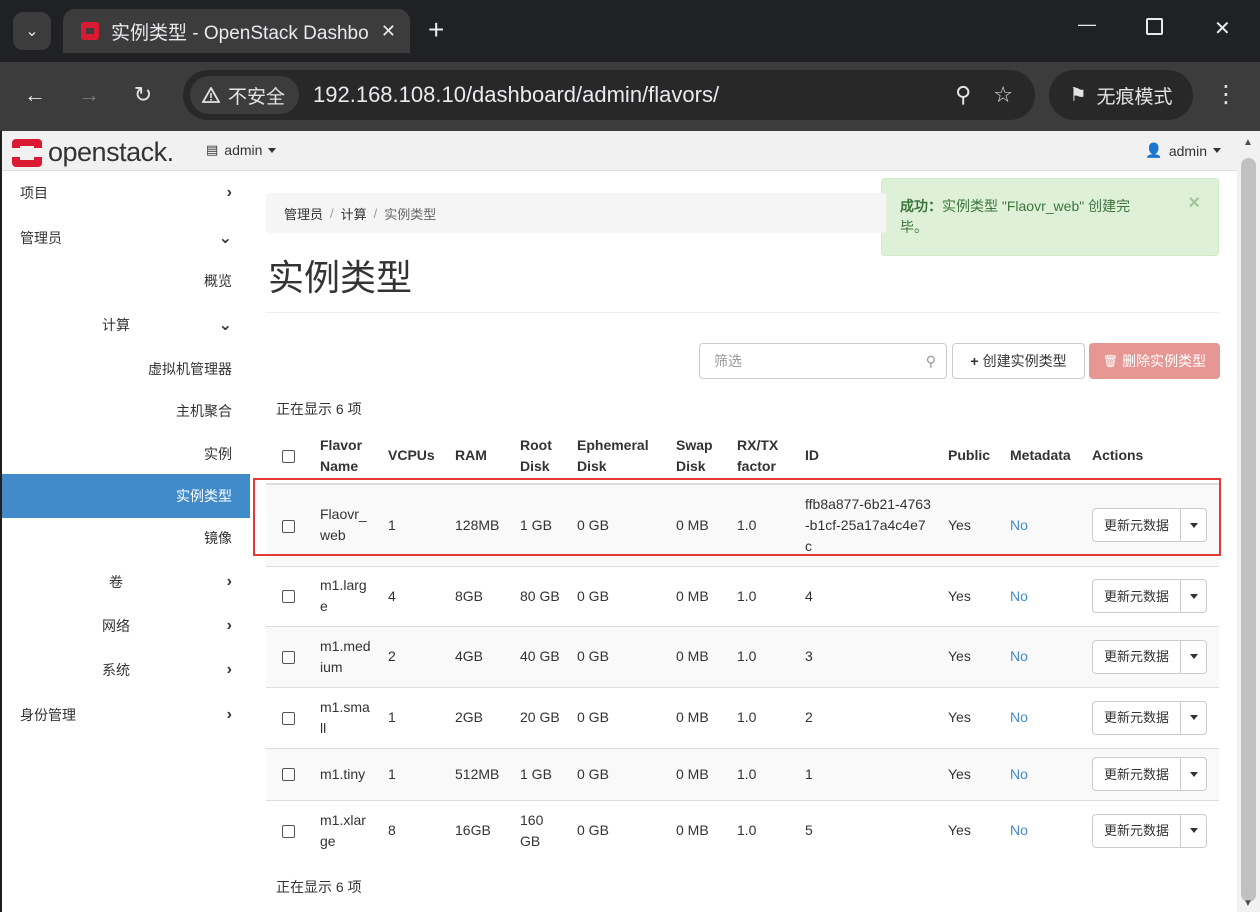 This screenshot has height=912, width=1260. Describe the element at coordinates (1183, 150) in the screenshot. I see `user-dropdown: 👤 admin` at that location.